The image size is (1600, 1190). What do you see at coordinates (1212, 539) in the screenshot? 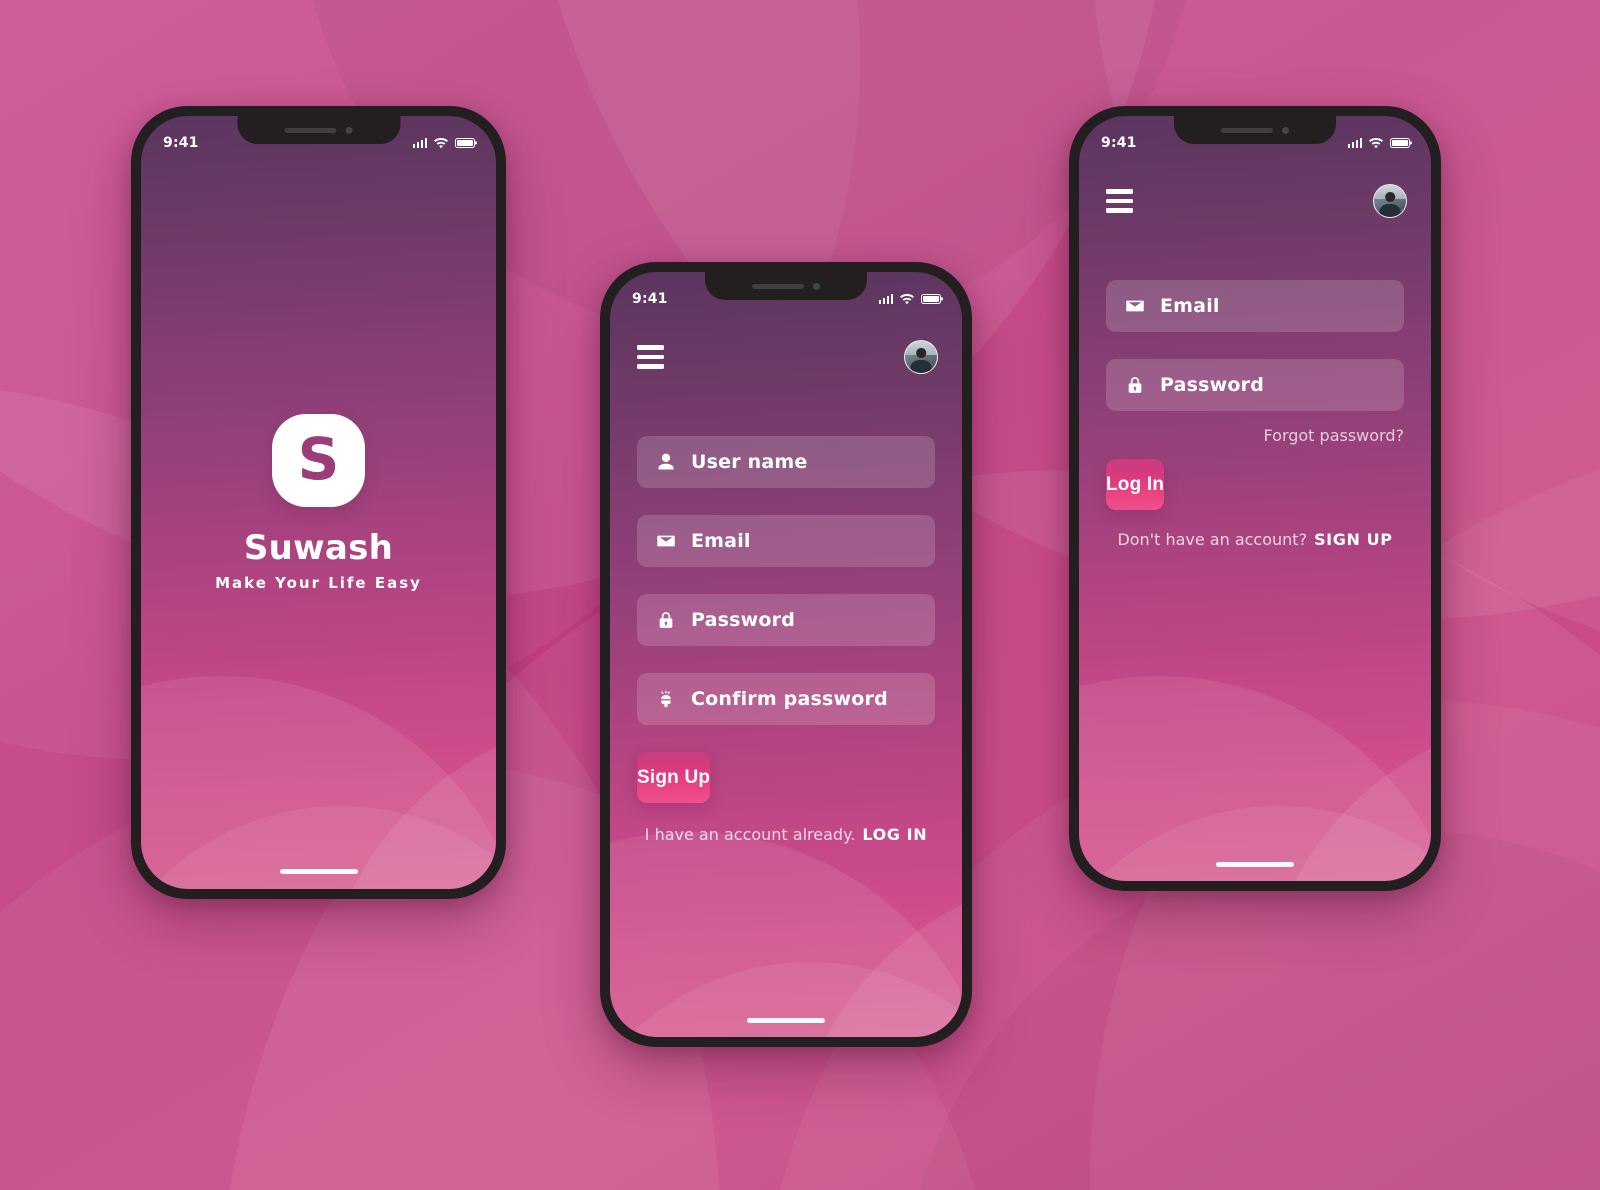
I see `signup-prompt-text: Don't have an account?` at bounding box center [1212, 539].